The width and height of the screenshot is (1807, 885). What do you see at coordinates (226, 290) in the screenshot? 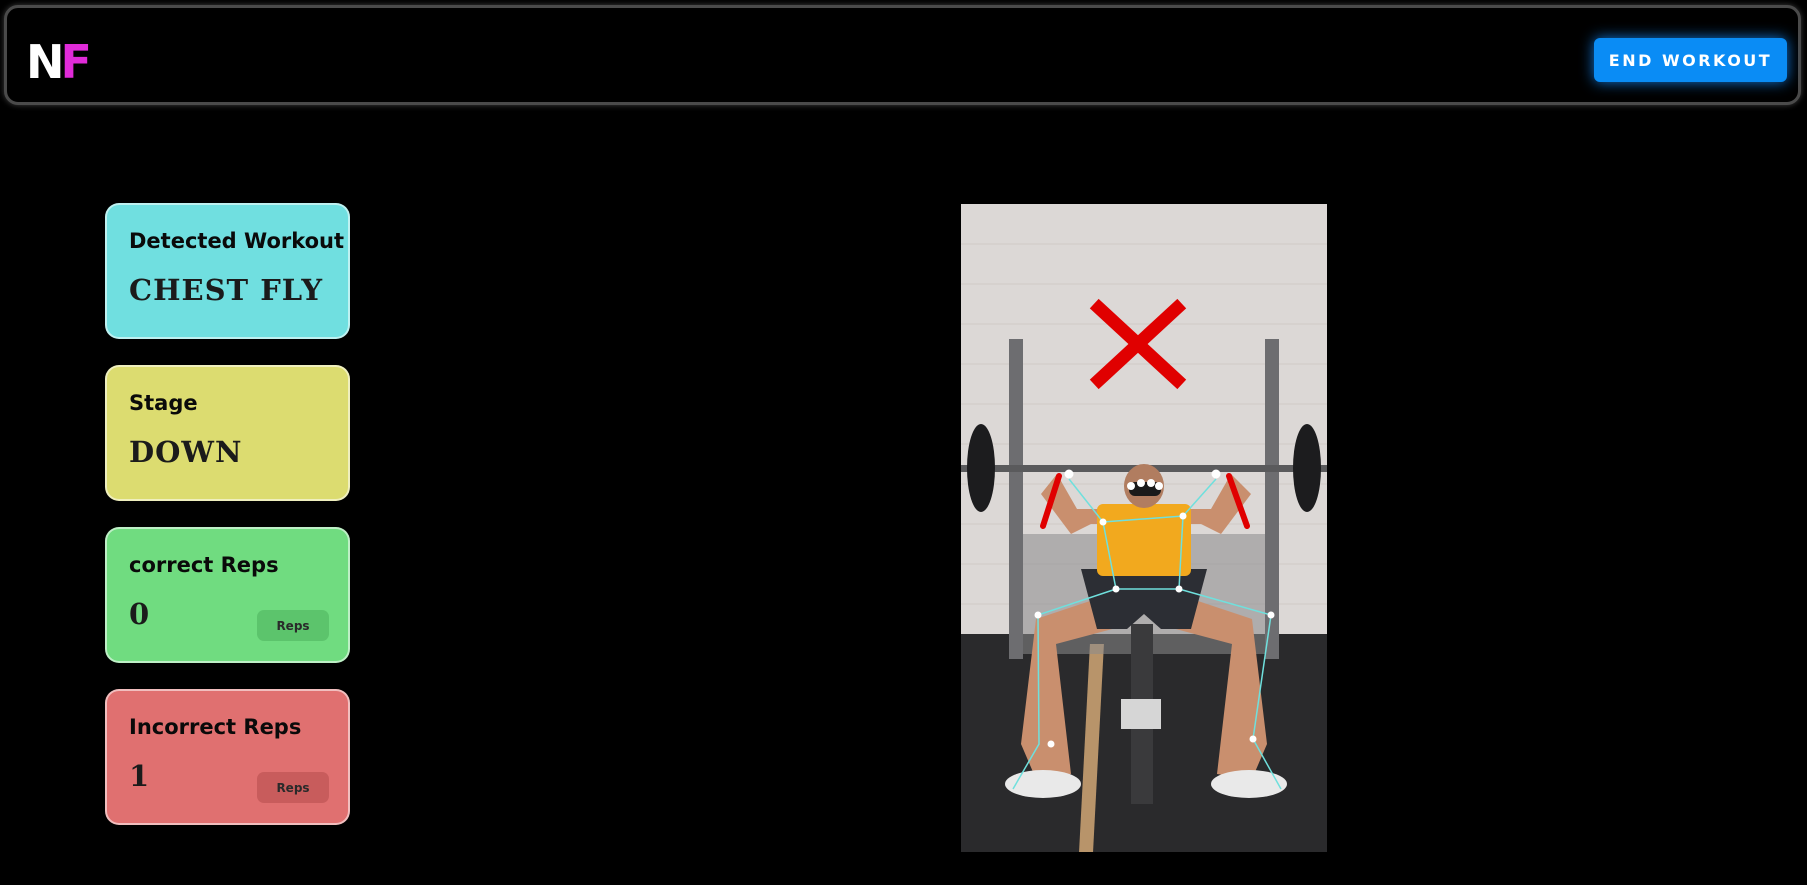
I see `detected-workout-value: CHEST FLY` at bounding box center [226, 290].